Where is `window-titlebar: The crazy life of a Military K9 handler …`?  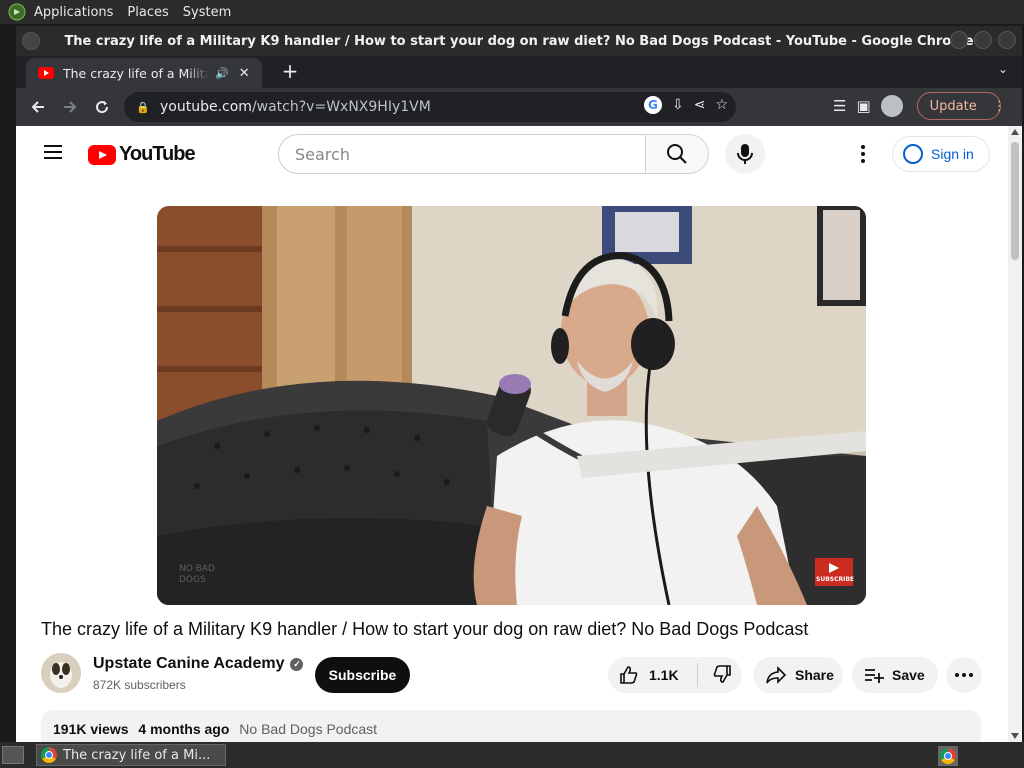 window-titlebar: The crazy life of a Military K9 handler … is located at coordinates (519, 41).